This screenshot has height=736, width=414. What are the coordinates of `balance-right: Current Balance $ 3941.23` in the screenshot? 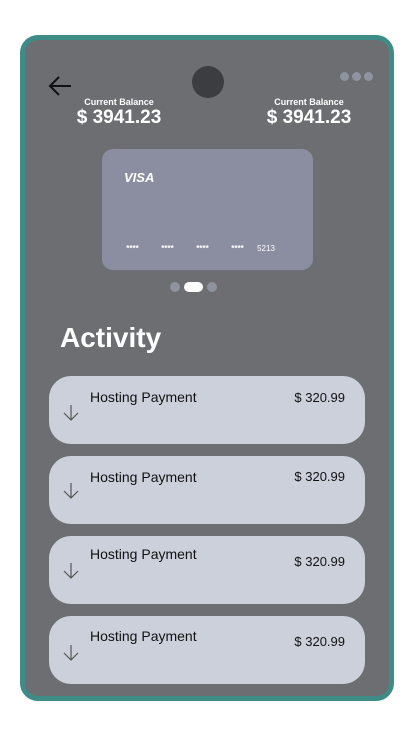 It's located at (309, 113).